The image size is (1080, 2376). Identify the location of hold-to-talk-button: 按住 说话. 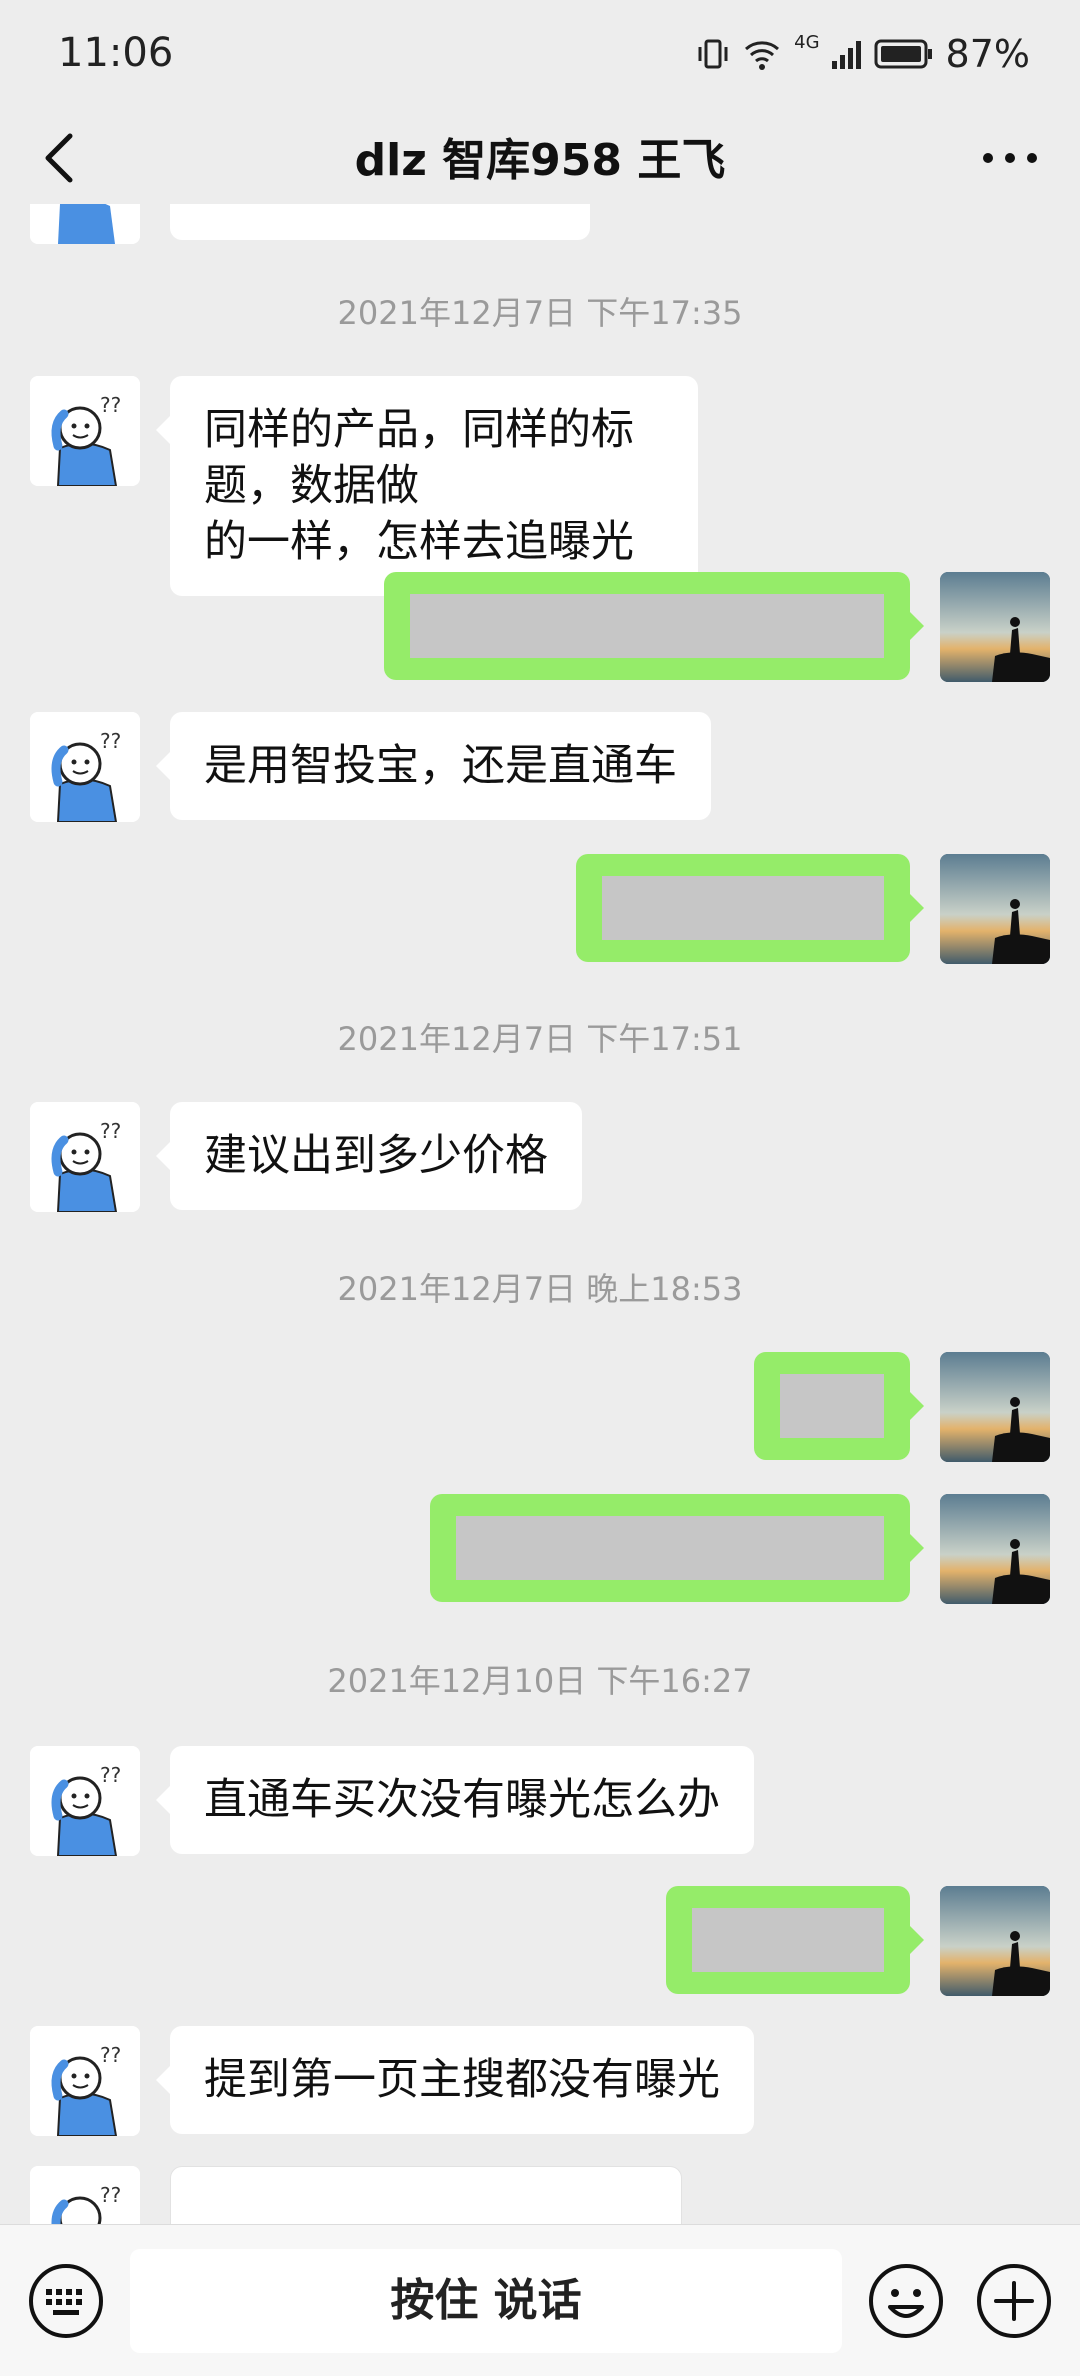
(486, 2301).